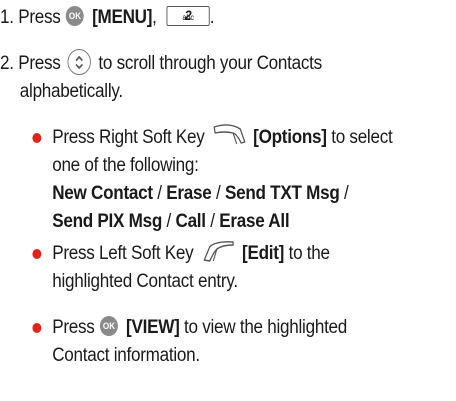  I want to click on bullet-text: to view the highlighted, so click(266, 327).